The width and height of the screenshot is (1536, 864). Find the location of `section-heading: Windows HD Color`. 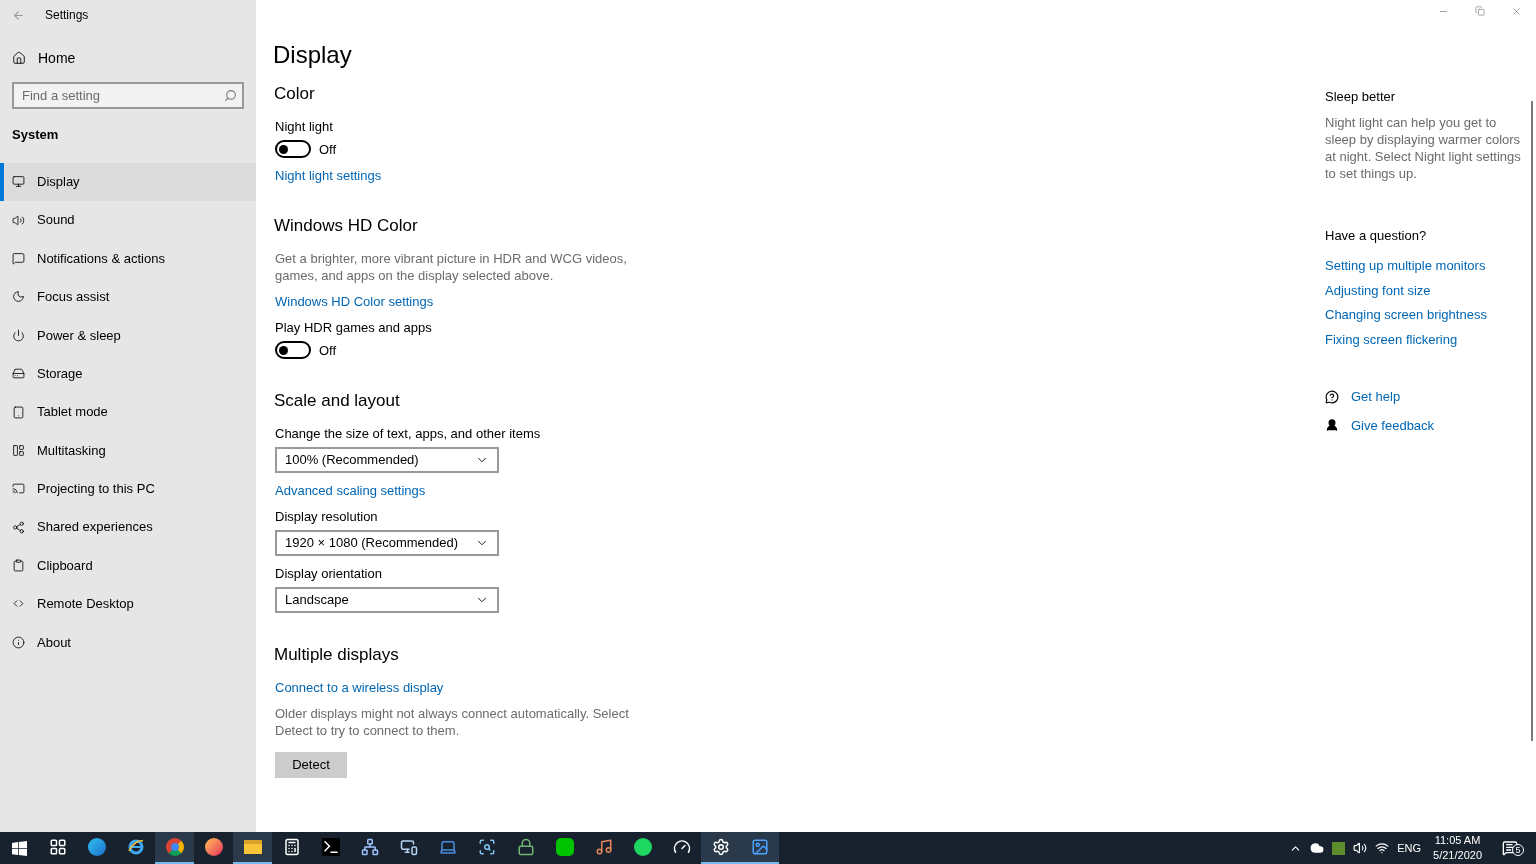

section-heading: Windows HD Color is located at coordinates (346, 226).